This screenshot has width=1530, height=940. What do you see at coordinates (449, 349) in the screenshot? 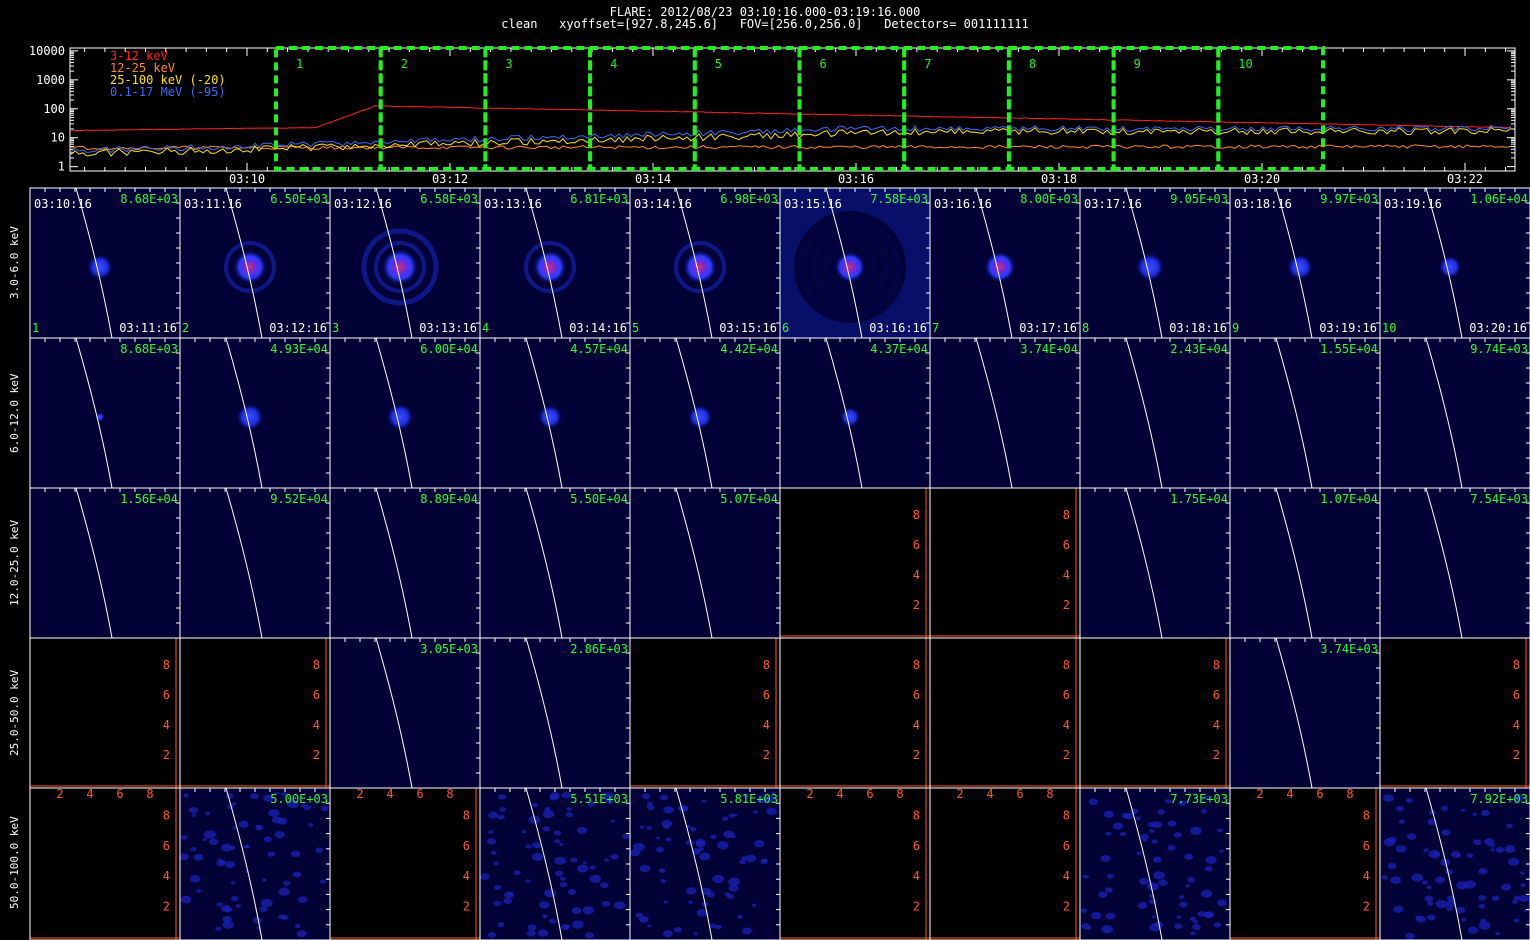
I see `peak-value: 6.00E+04` at bounding box center [449, 349].